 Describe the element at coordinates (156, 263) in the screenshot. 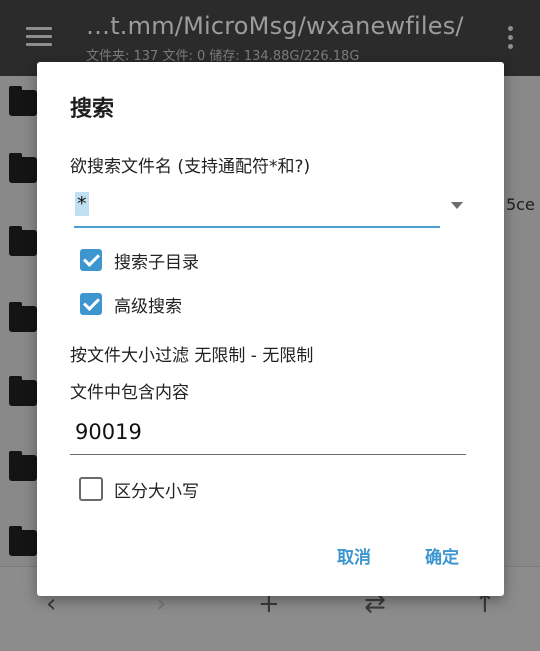

I see `search-subdirs-label: 搜索子目录` at that location.